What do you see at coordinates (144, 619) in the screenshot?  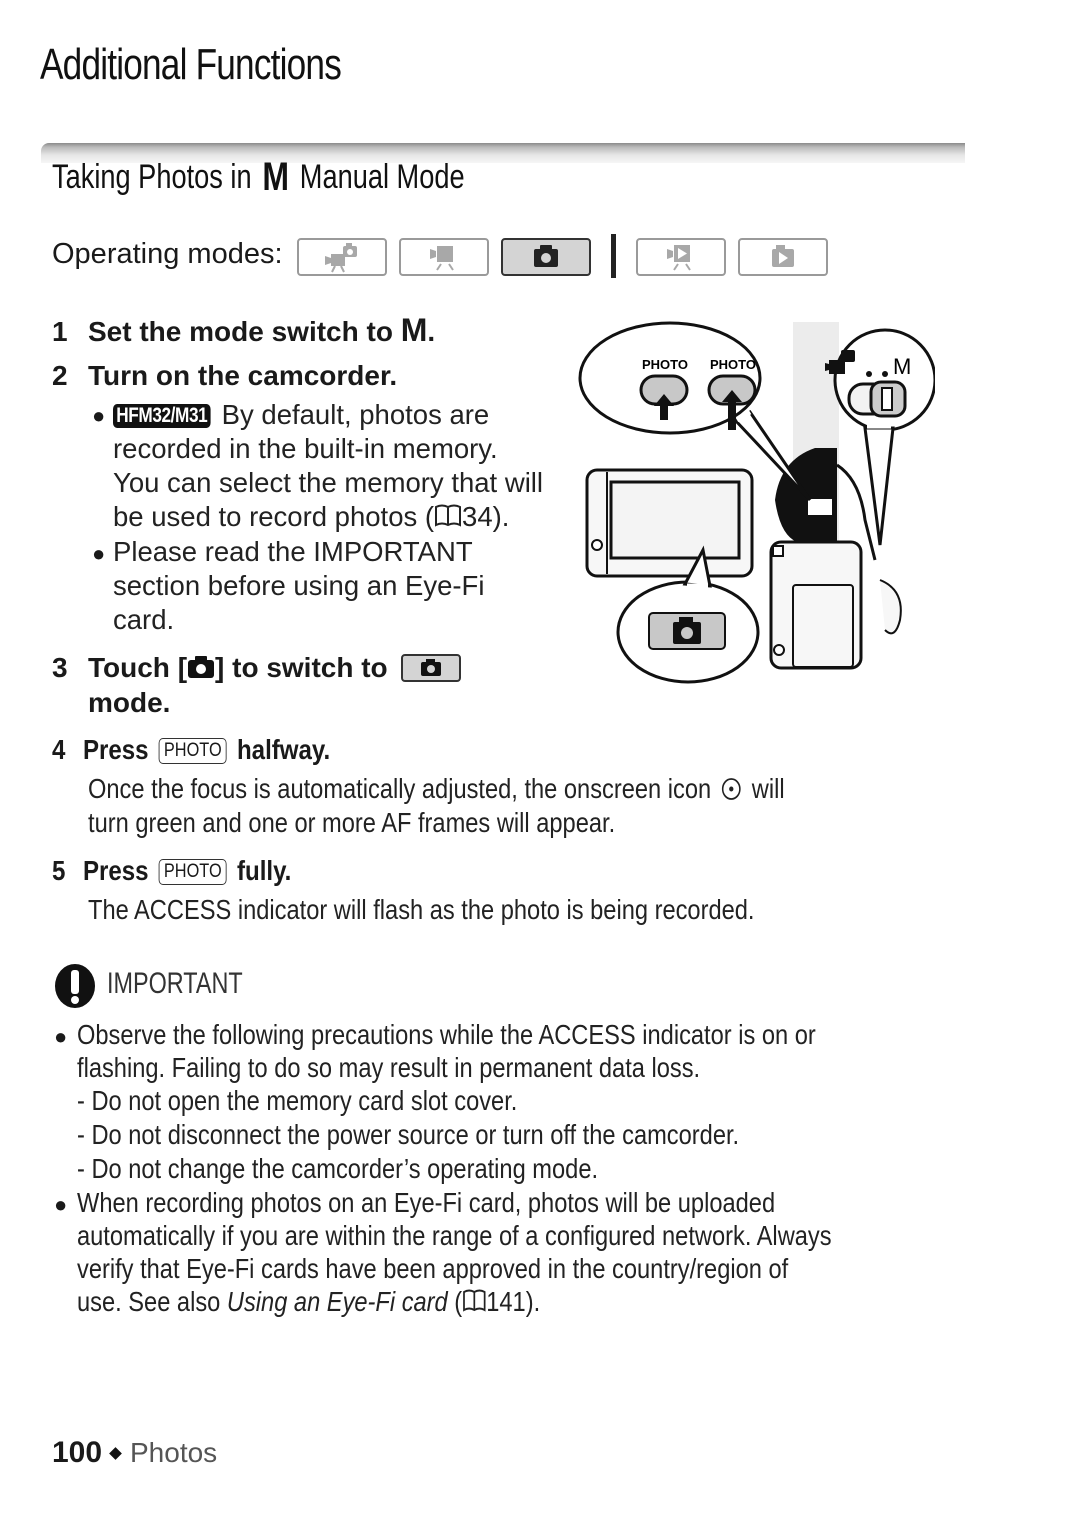 I see `step2-bullet2-line3: card.` at bounding box center [144, 619].